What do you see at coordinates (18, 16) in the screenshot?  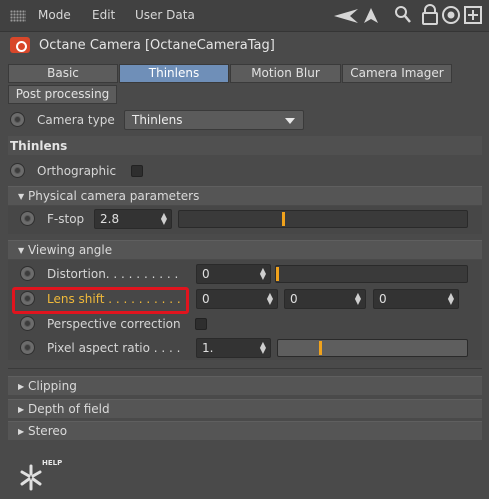 I see `panel-grip-icon` at bounding box center [18, 16].